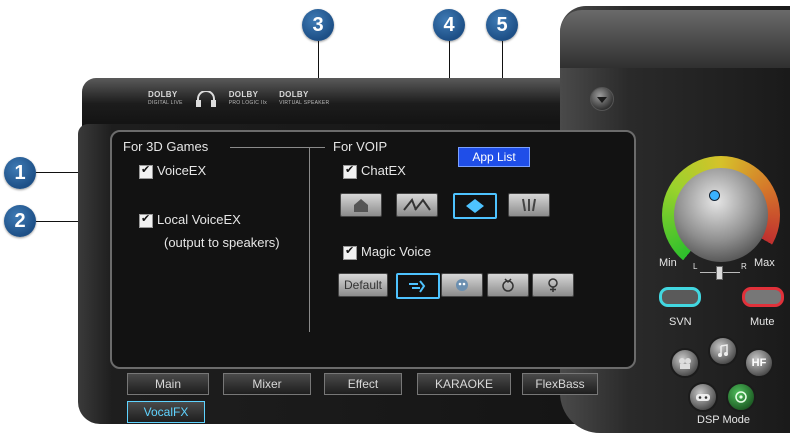  Describe the element at coordinates (206, 98) in the screenshot. I see `headphones-icon` at that location.